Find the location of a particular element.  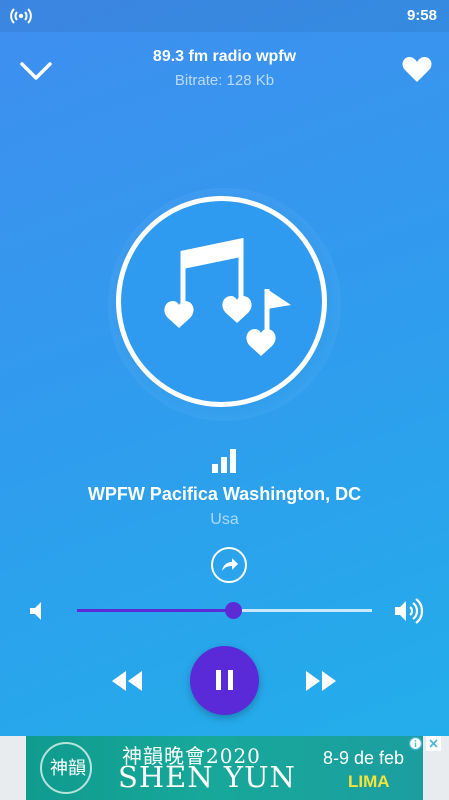

share-button is located at coordinates (229, 565).